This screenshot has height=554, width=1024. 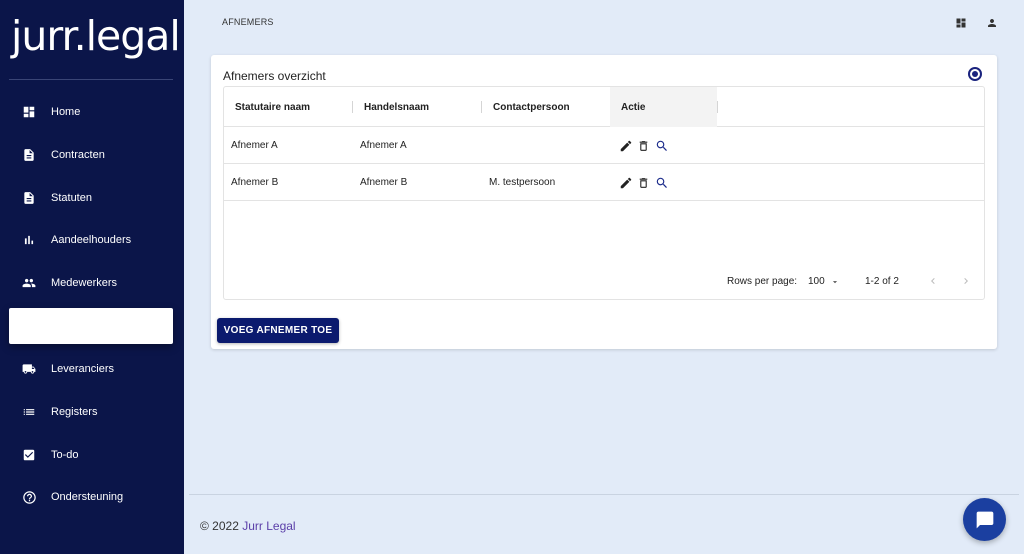 What do you see at coordinates (71, 198) in the screenshot?
I see `sidebar-item-label: Statuten` at bounding box center [71, 198].